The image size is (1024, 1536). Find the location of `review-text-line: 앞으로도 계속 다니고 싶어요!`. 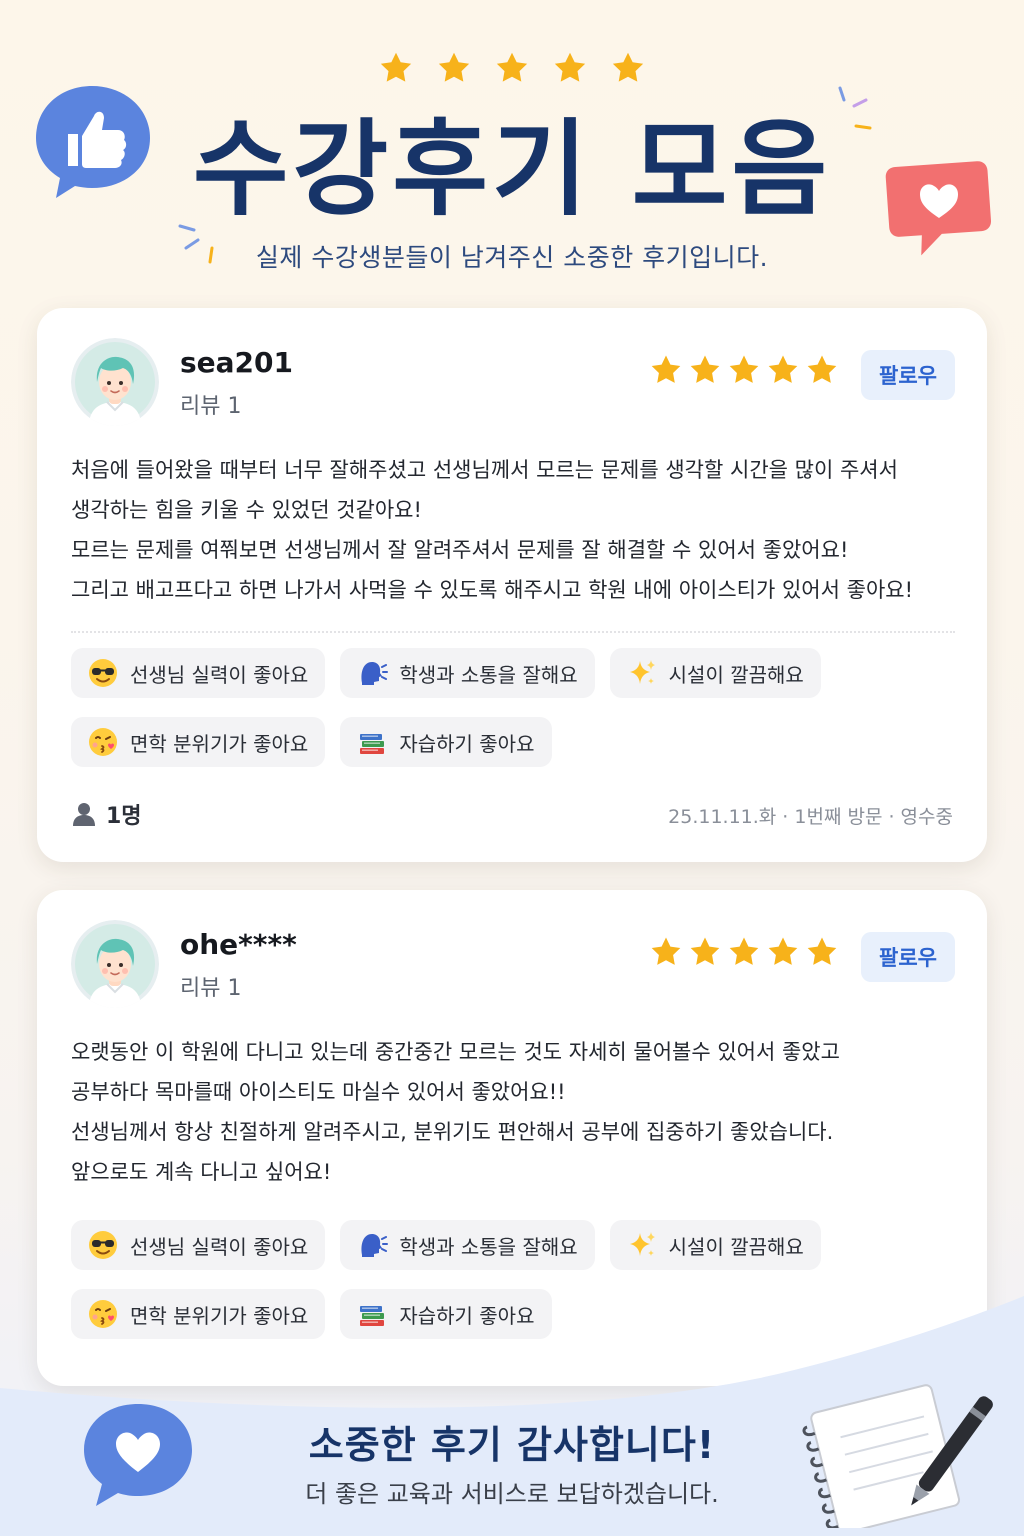

review-text-line: 앞으로도 계속 다니고 싶어요! is located at coordinates (201, 1172).